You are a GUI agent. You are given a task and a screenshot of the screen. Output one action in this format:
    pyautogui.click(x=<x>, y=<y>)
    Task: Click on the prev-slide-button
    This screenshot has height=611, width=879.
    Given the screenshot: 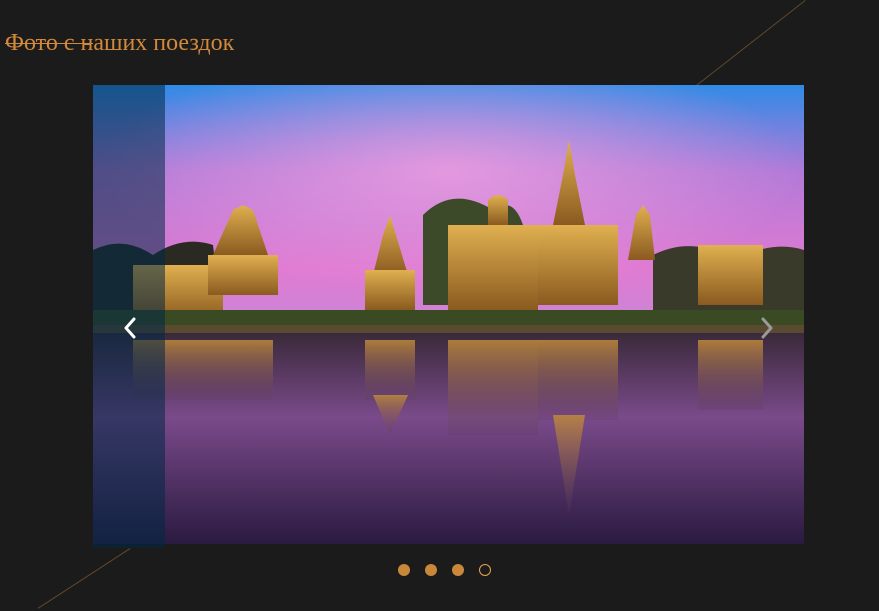 What is the action you would take?
    pyautogui.click(x=130, y=328)
    